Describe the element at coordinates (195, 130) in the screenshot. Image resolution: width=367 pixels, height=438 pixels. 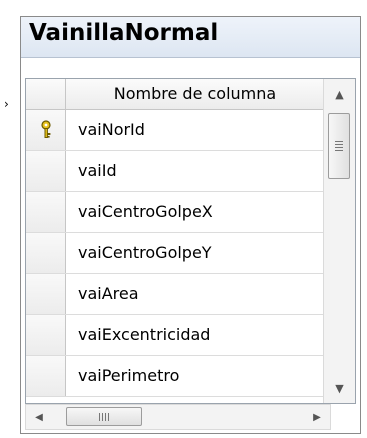
I see `column-name-cell: vaiNorId` at that location.